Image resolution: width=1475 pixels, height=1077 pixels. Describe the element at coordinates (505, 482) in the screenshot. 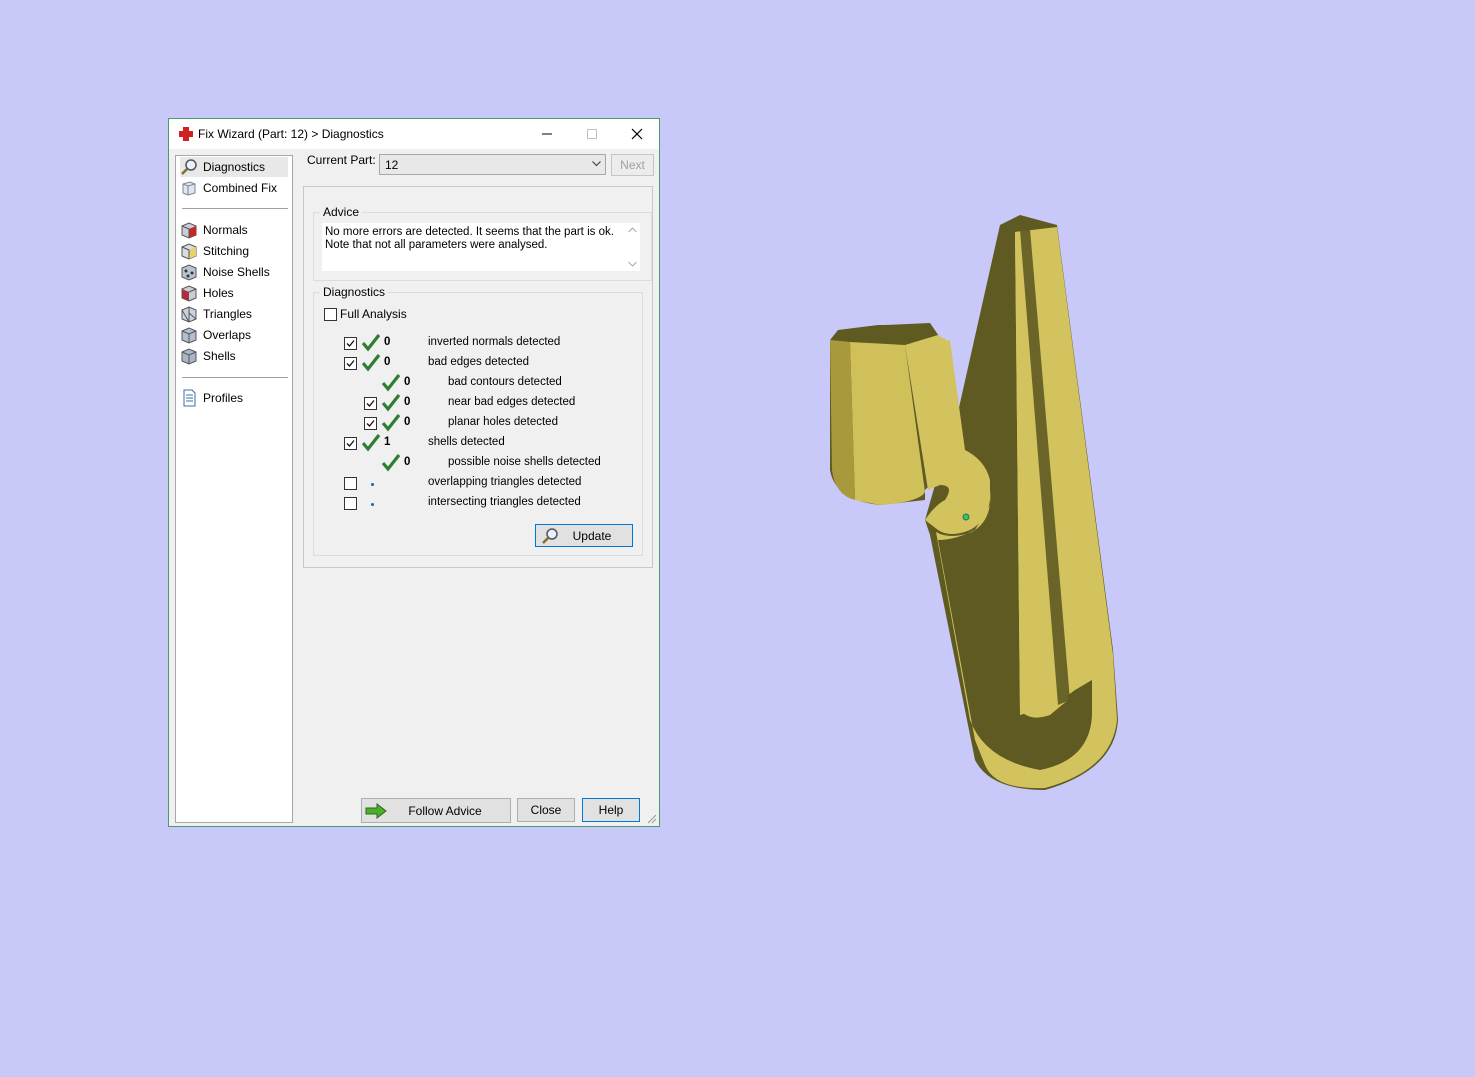

I see `diag-row-label: overlapping triangles detected` at that location.